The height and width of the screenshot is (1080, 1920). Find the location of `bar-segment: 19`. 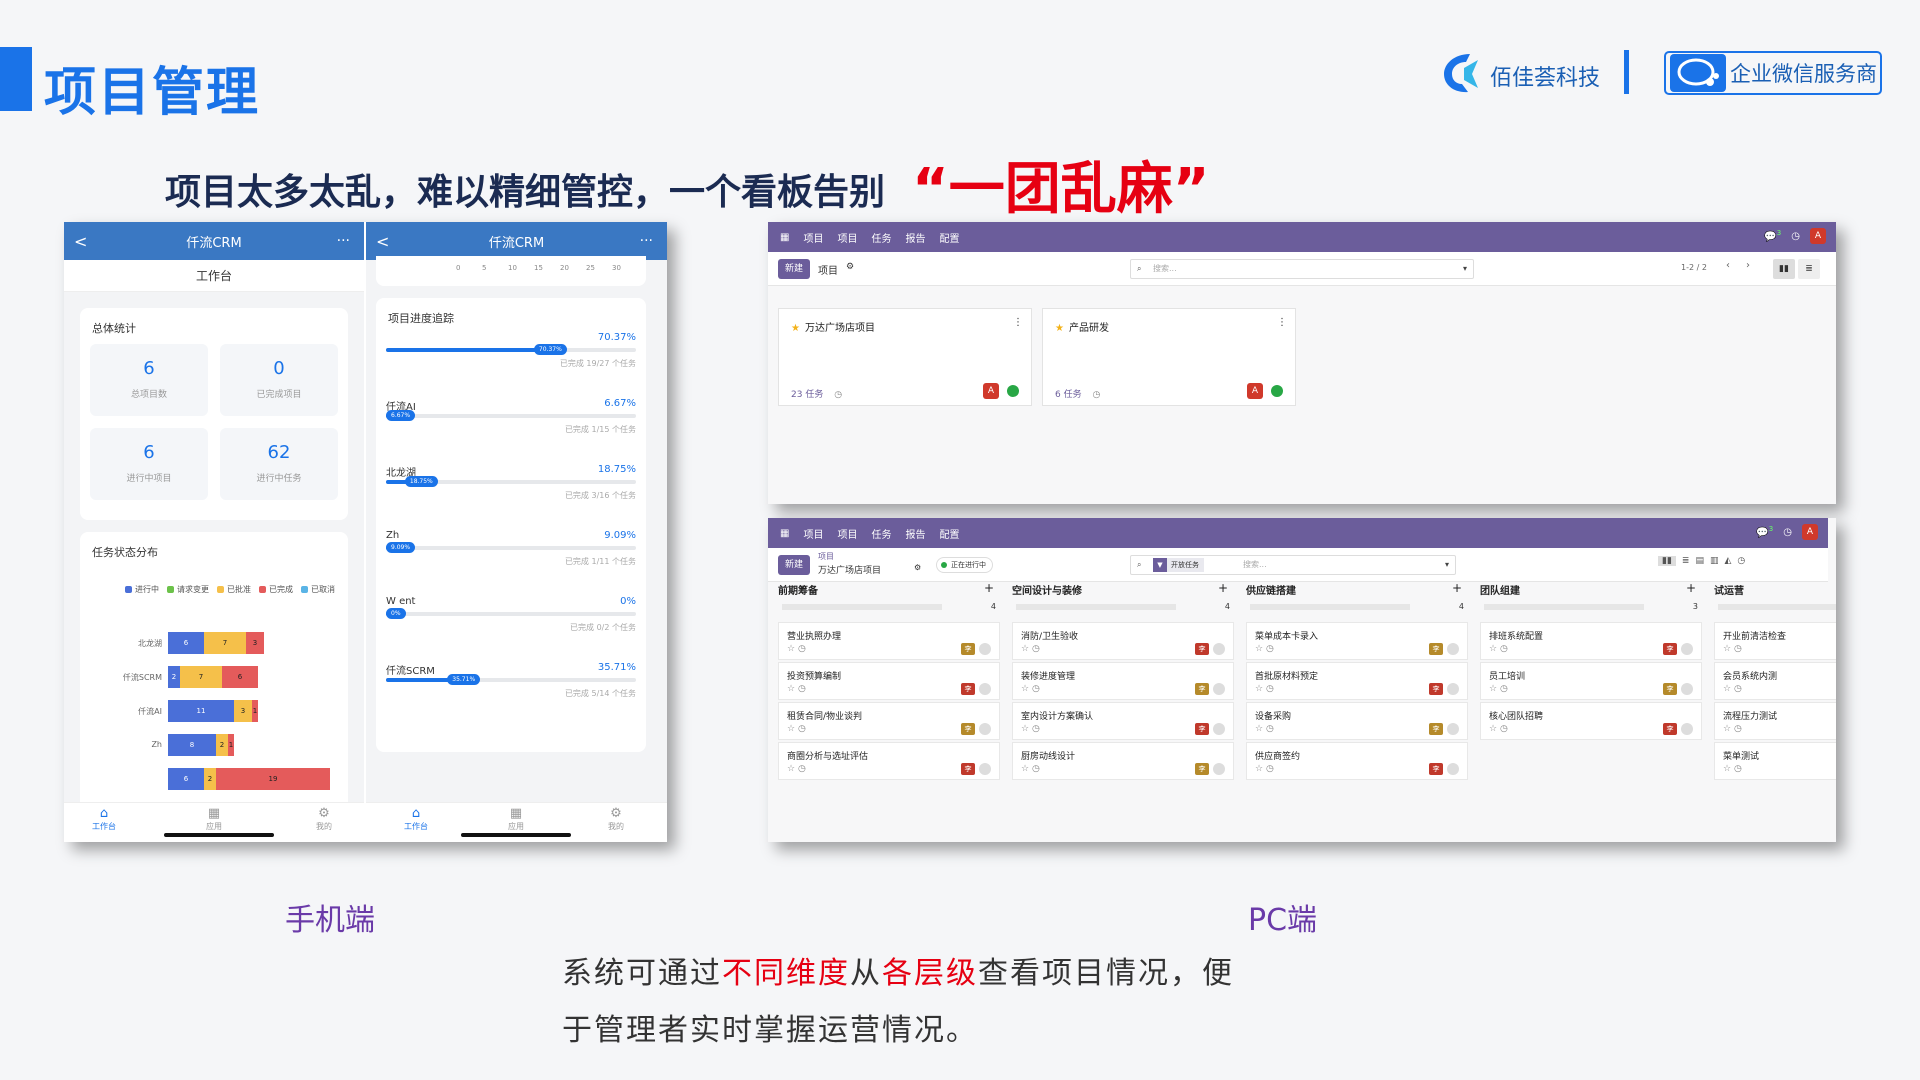

bar-segment: 19 is located at coordinates (273, 779).